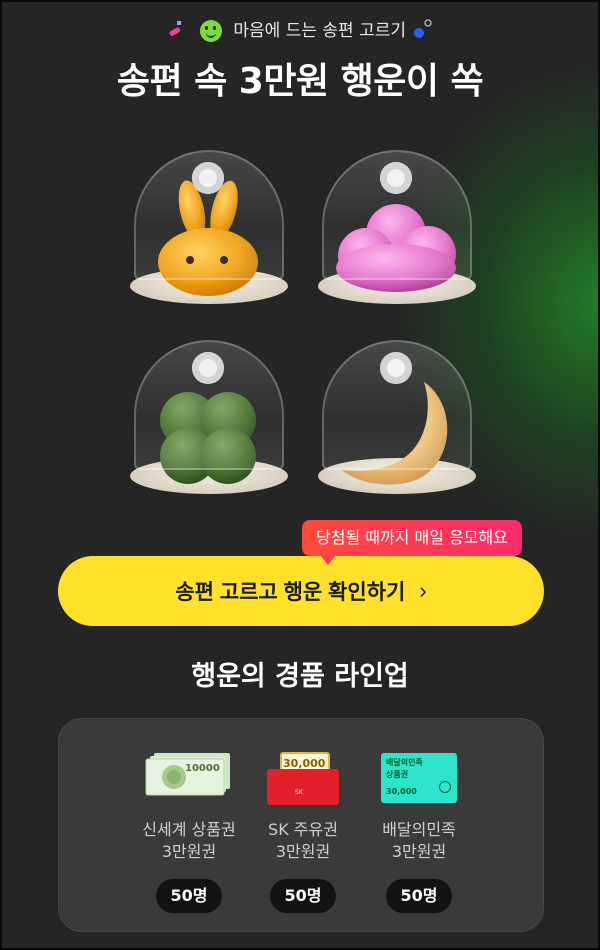 The height and width of the screenshot is (950, 600). Describe the element at coordinates (300, 676) in the screenshot. I see `prize-section-title: 행운의 경품 라인업` at that location.